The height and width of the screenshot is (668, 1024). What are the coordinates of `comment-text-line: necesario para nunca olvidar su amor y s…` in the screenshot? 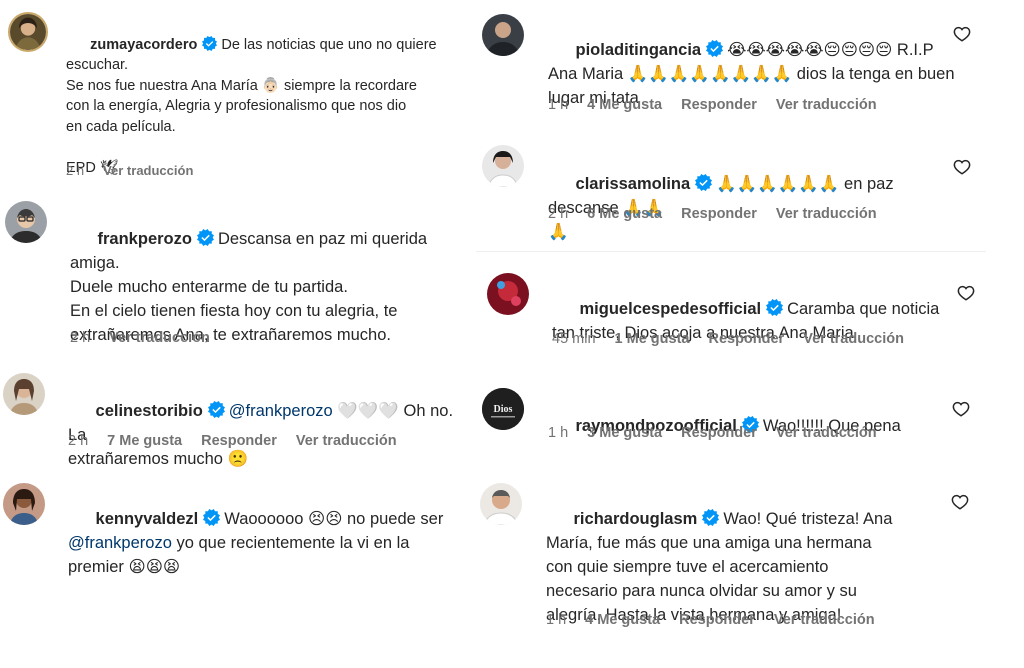 It's located at (701, 591).